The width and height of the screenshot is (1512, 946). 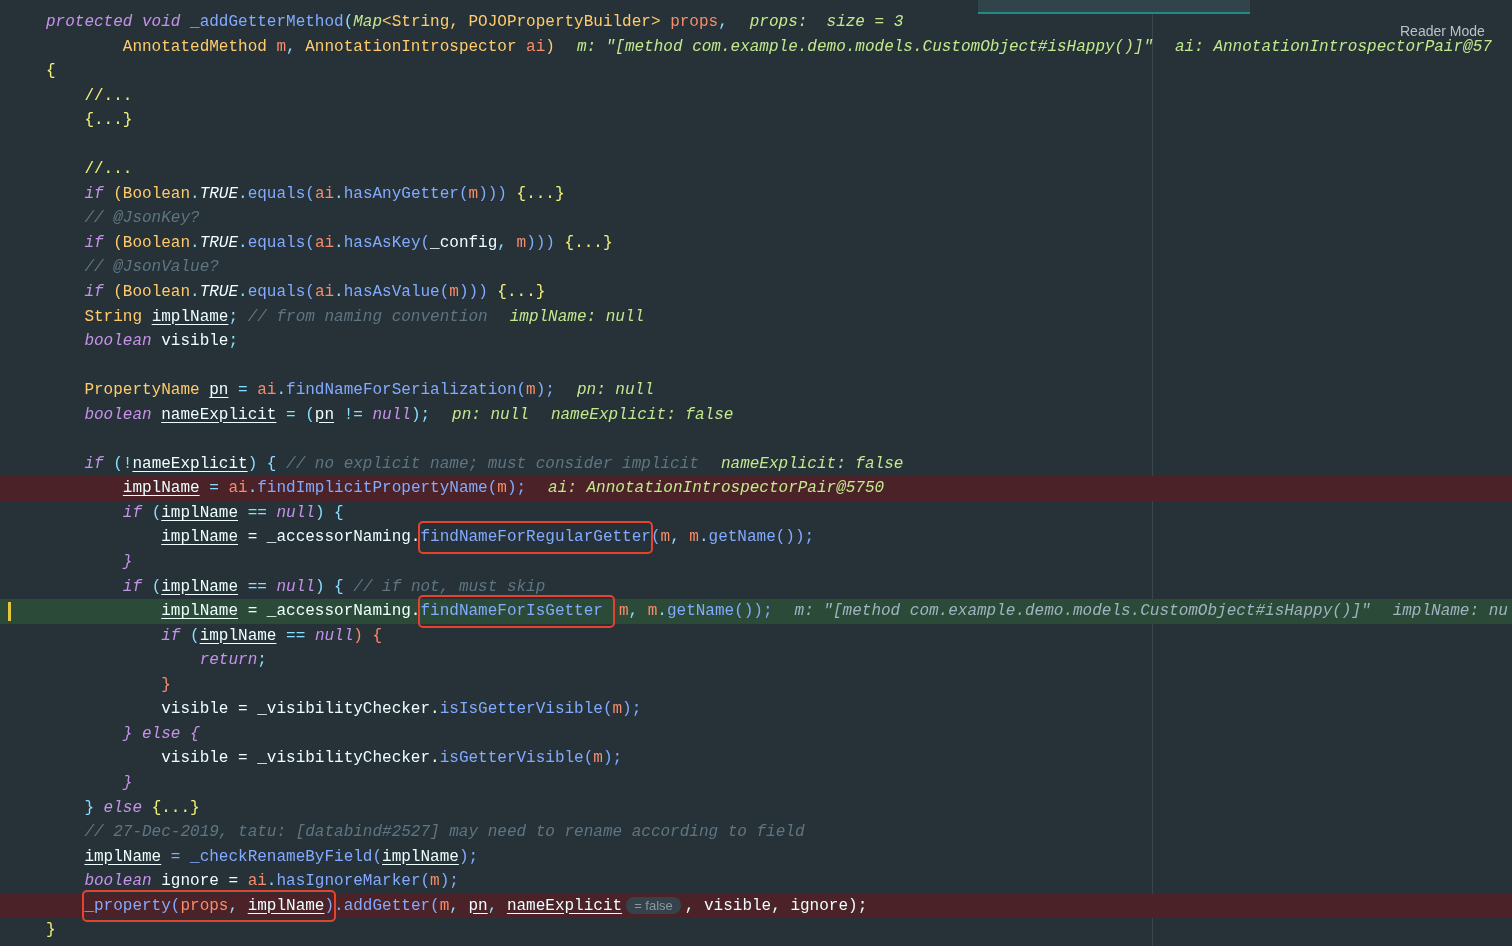 What do you see at coordinates (511, 612) in the screenshot?
I see `code-text: findNameForIsGetter` at bounding box center [511, 612].